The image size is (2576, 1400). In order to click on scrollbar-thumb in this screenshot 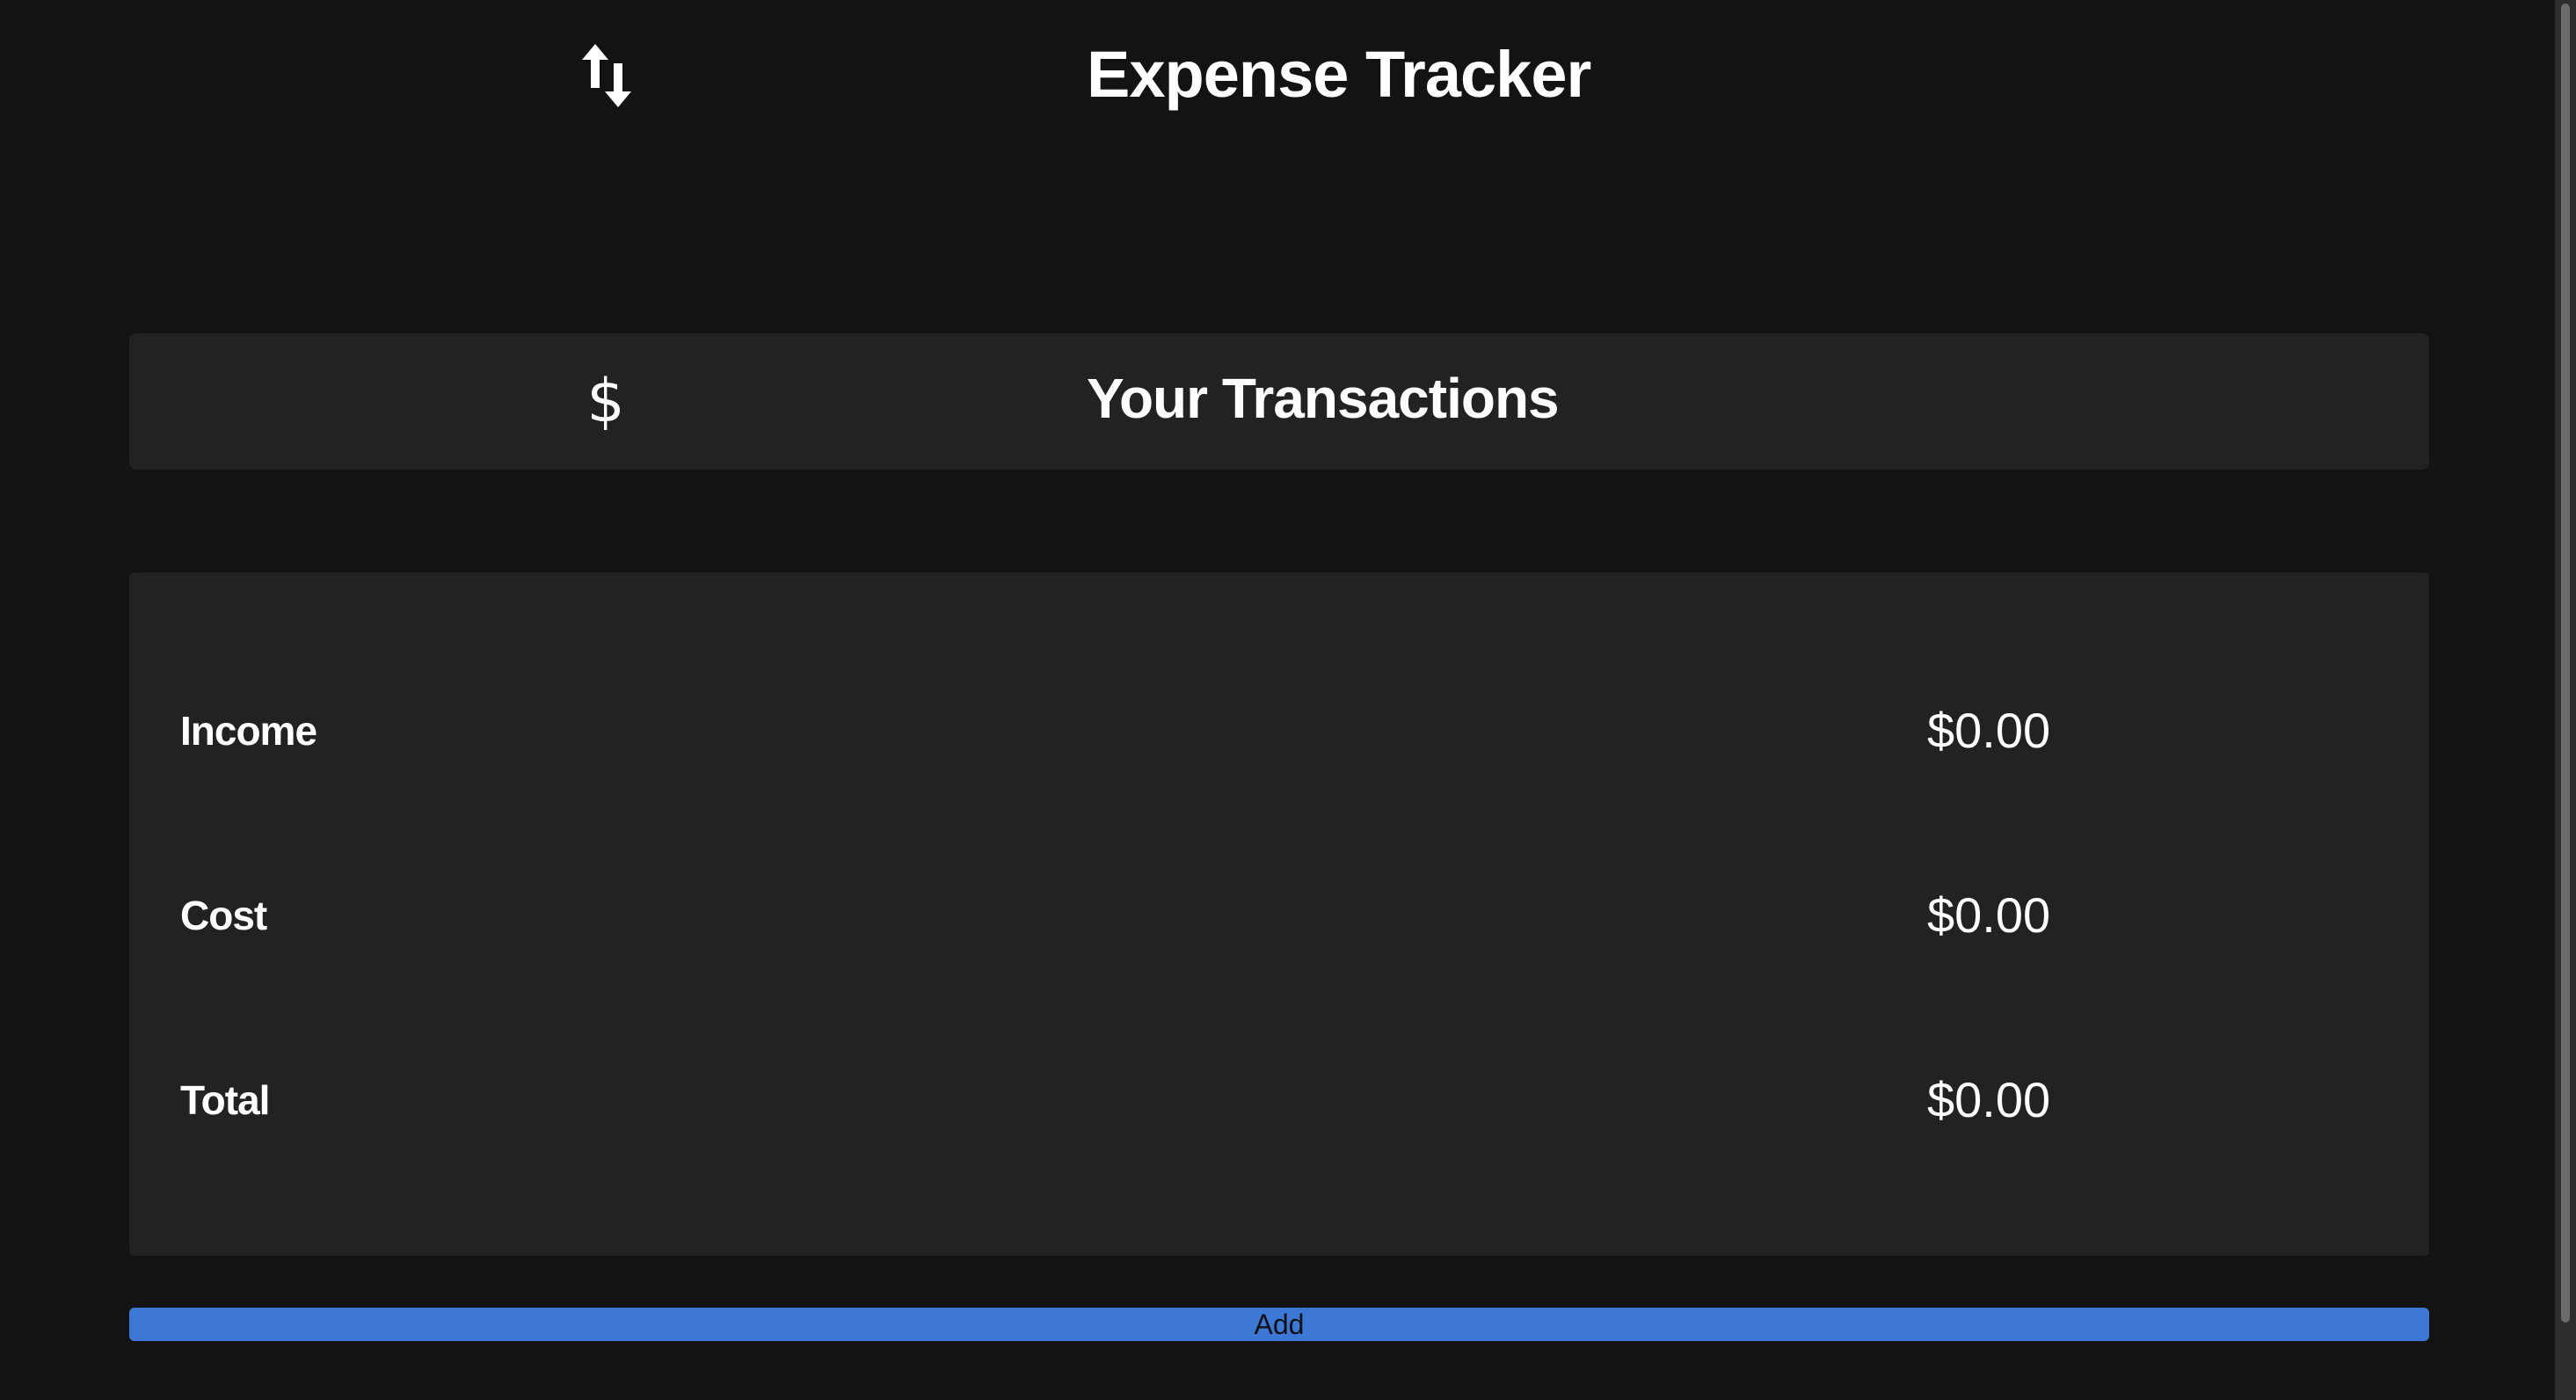, I will do `click(2565, 664)`.